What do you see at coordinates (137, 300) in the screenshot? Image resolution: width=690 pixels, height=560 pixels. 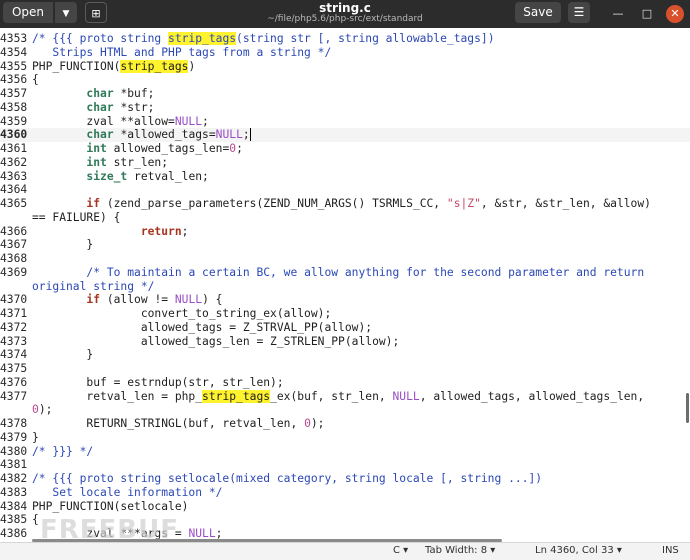 I see `code-token: (allow !=` at bounding box center [137, 300].